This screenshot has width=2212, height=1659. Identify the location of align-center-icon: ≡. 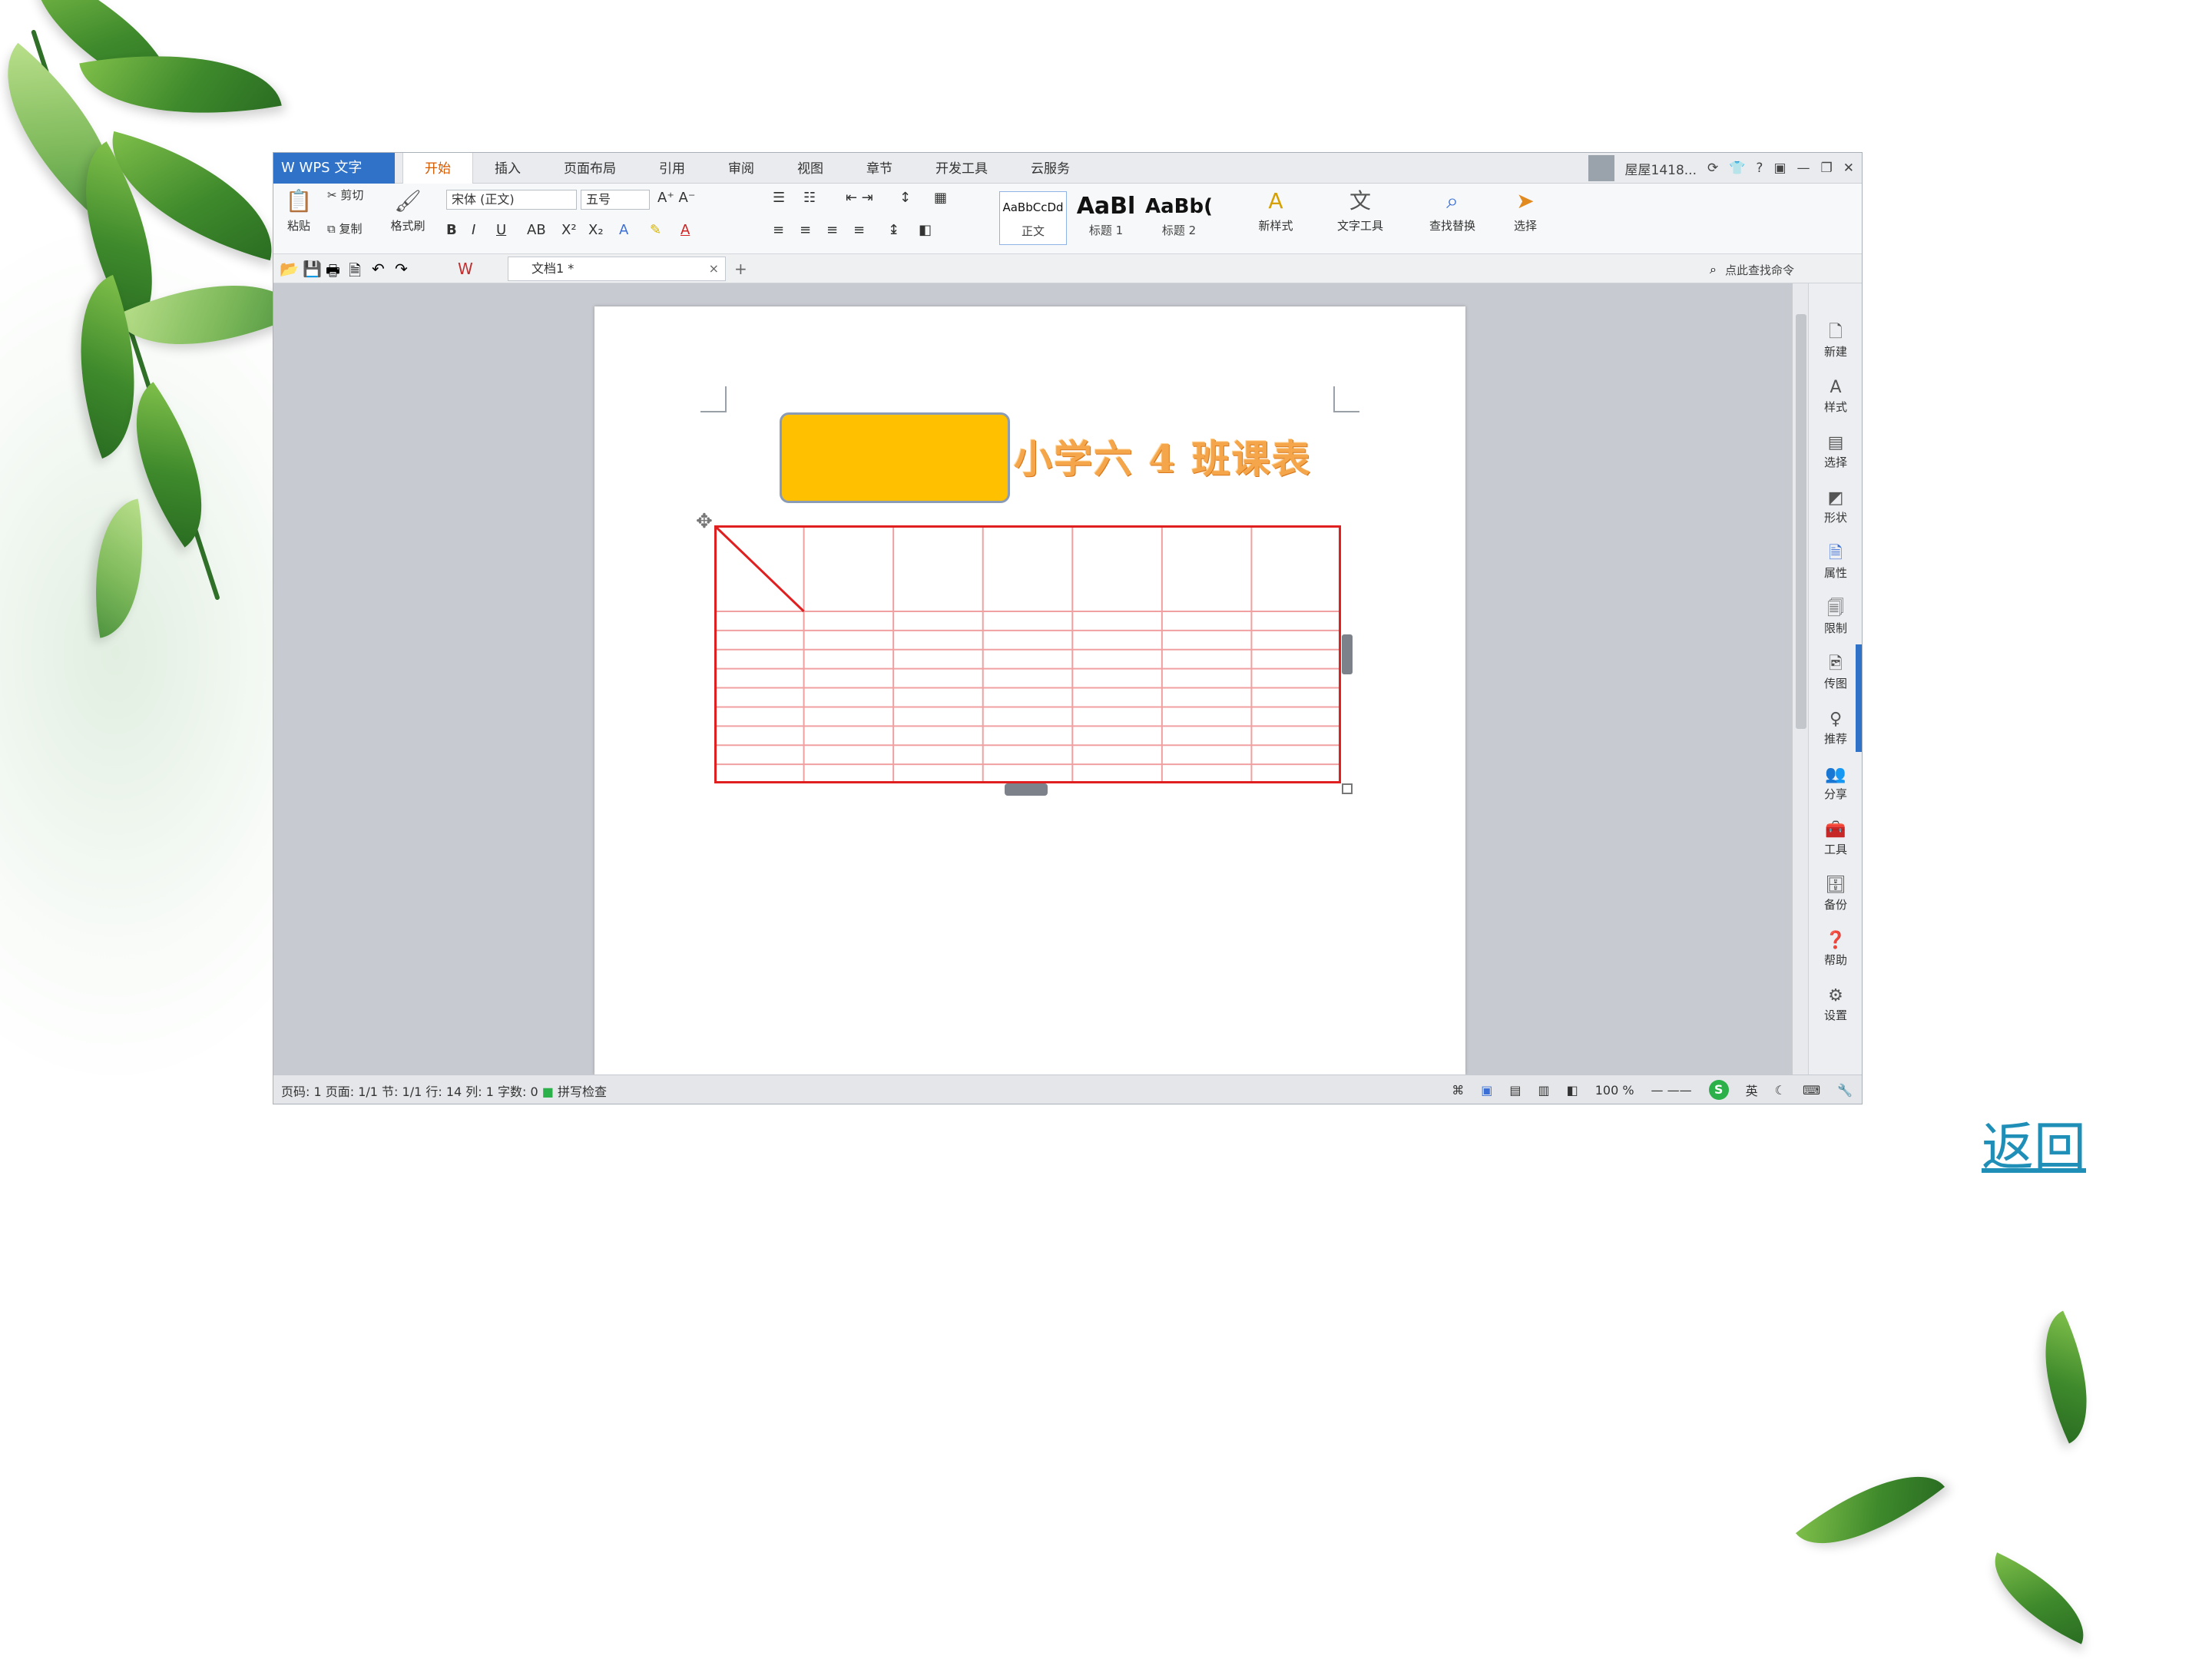
(805, 230).